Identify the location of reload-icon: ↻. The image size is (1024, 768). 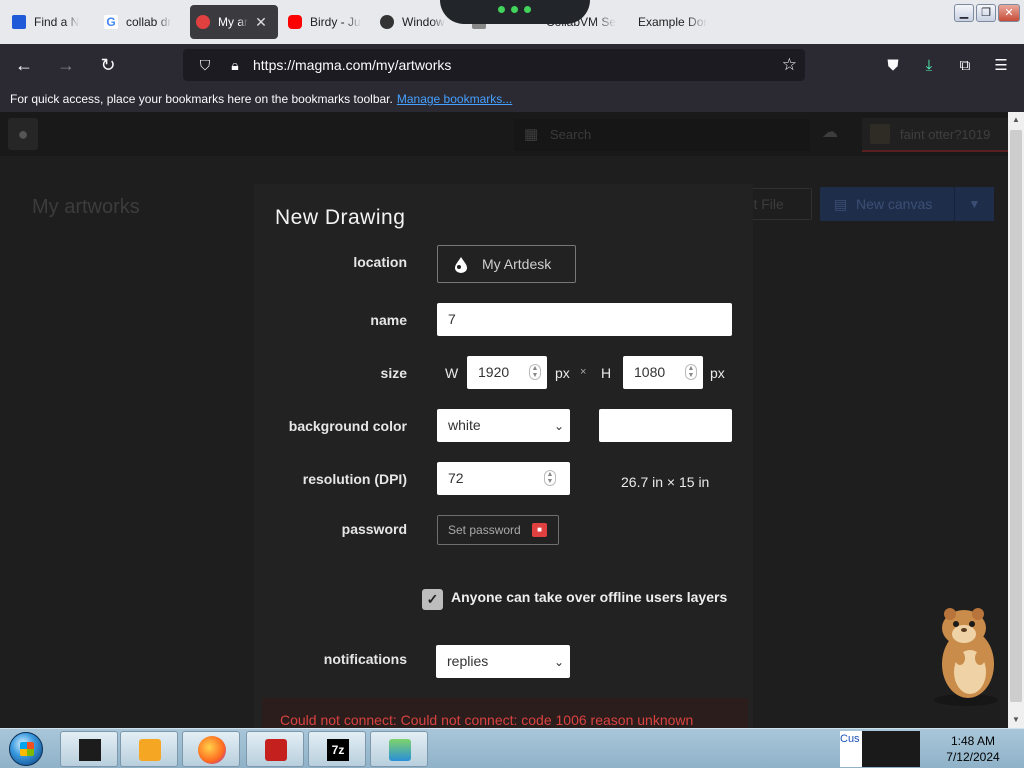
(108, 65).